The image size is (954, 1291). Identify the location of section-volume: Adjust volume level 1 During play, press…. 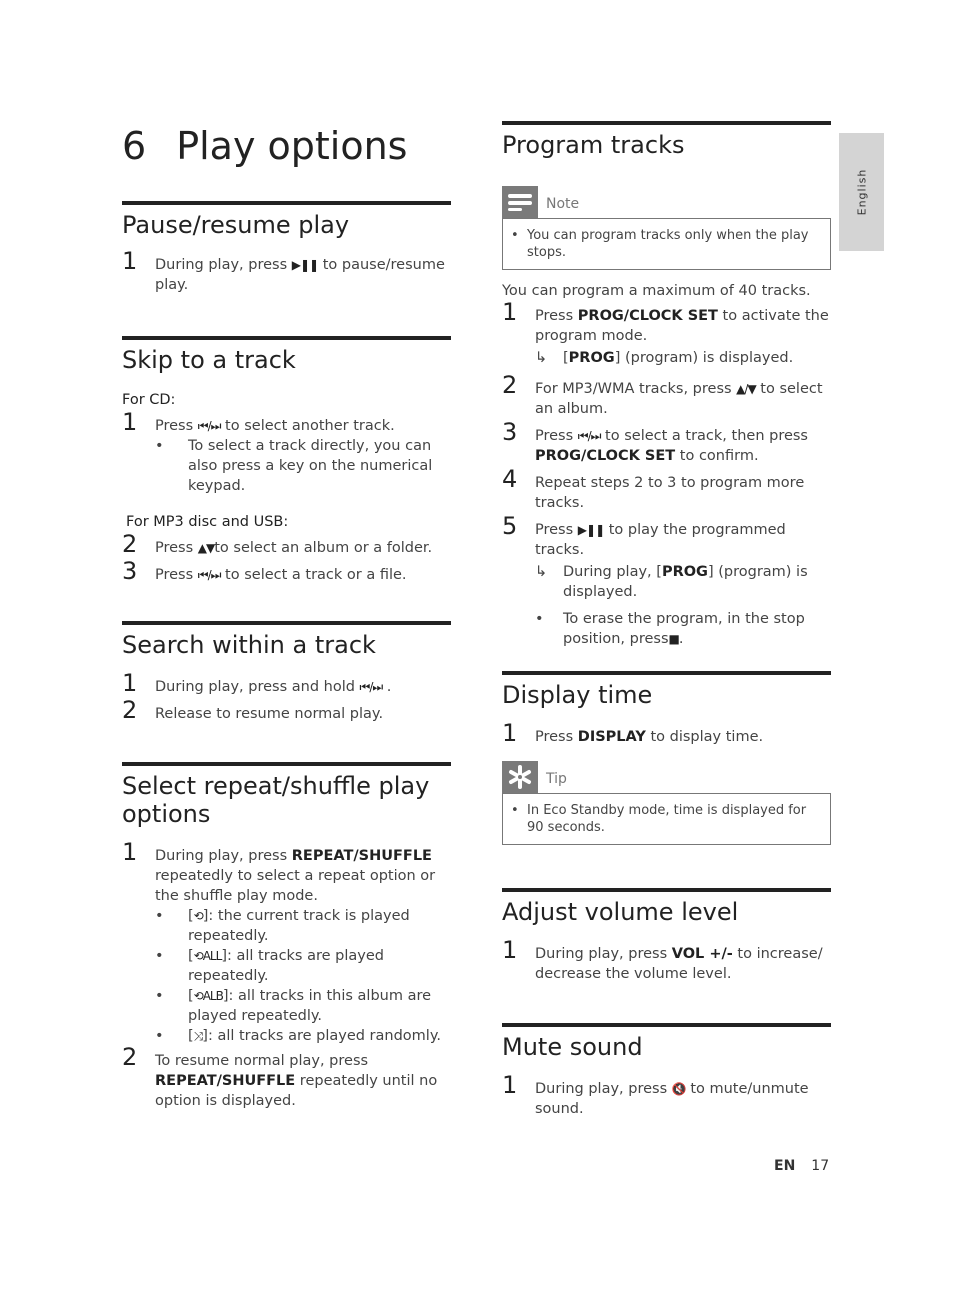
(666, 936).